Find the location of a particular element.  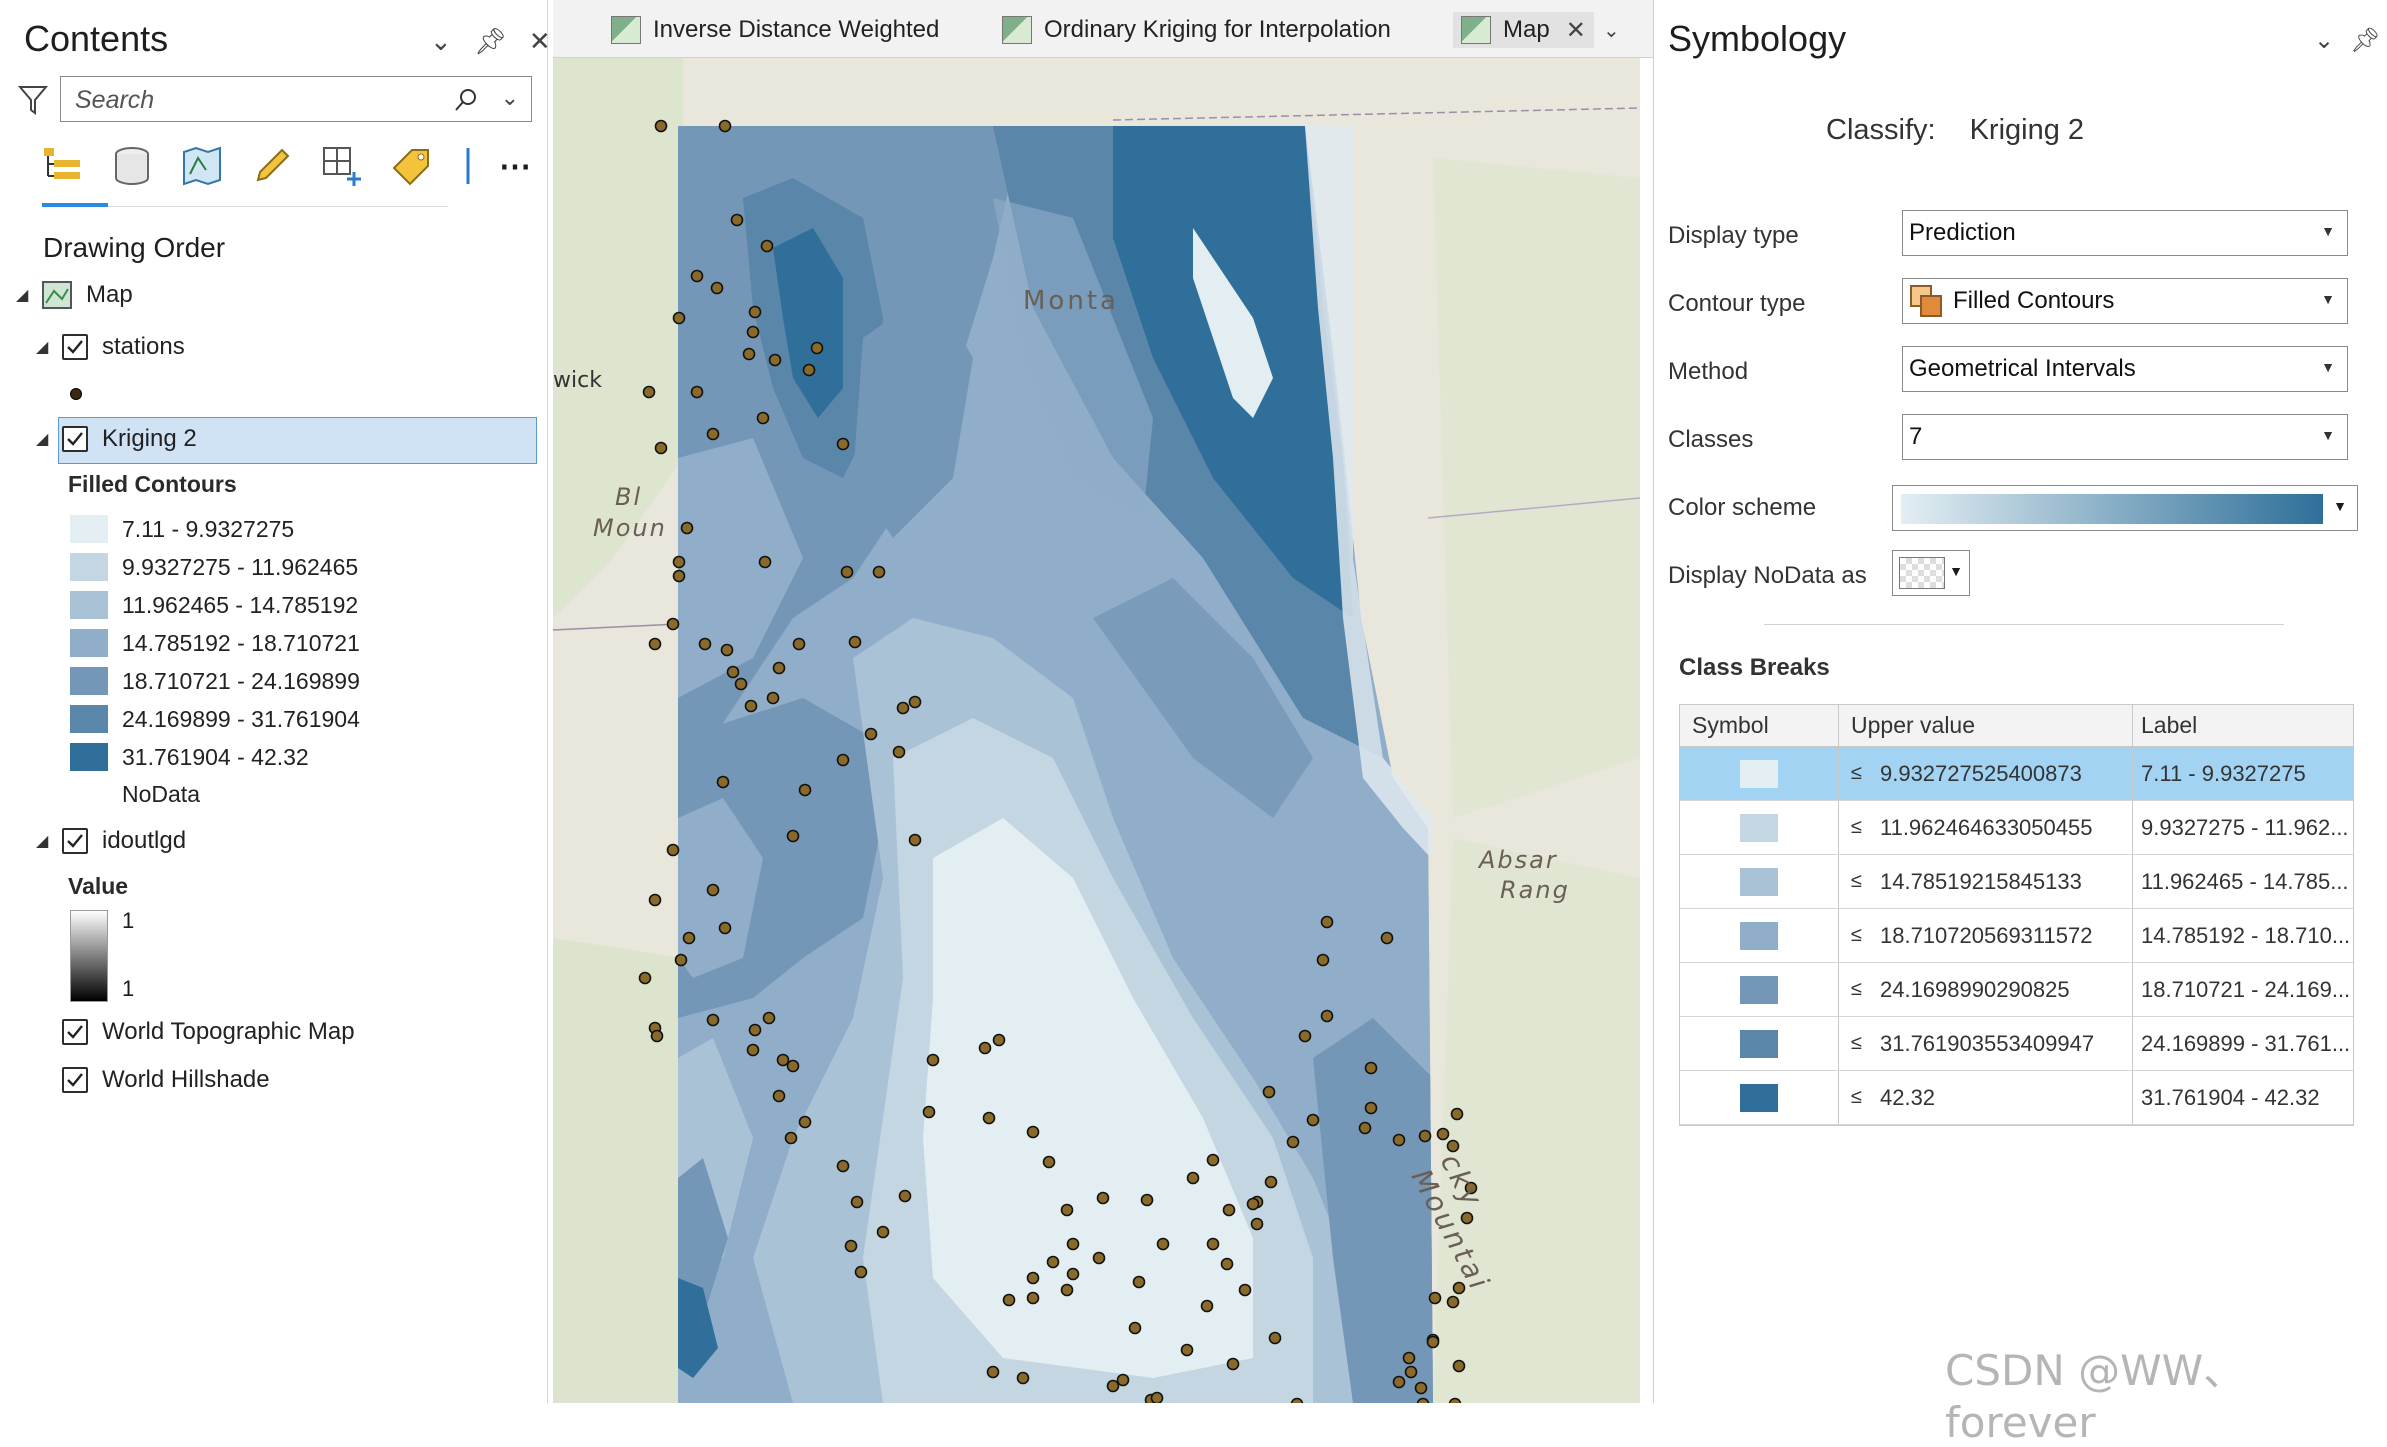

symbol-column-header: Symbol is located at coordinates (1759, 725).